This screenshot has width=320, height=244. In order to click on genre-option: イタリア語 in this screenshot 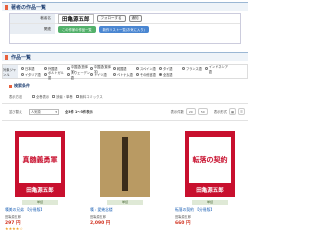, I will do `click(32, 75)`.